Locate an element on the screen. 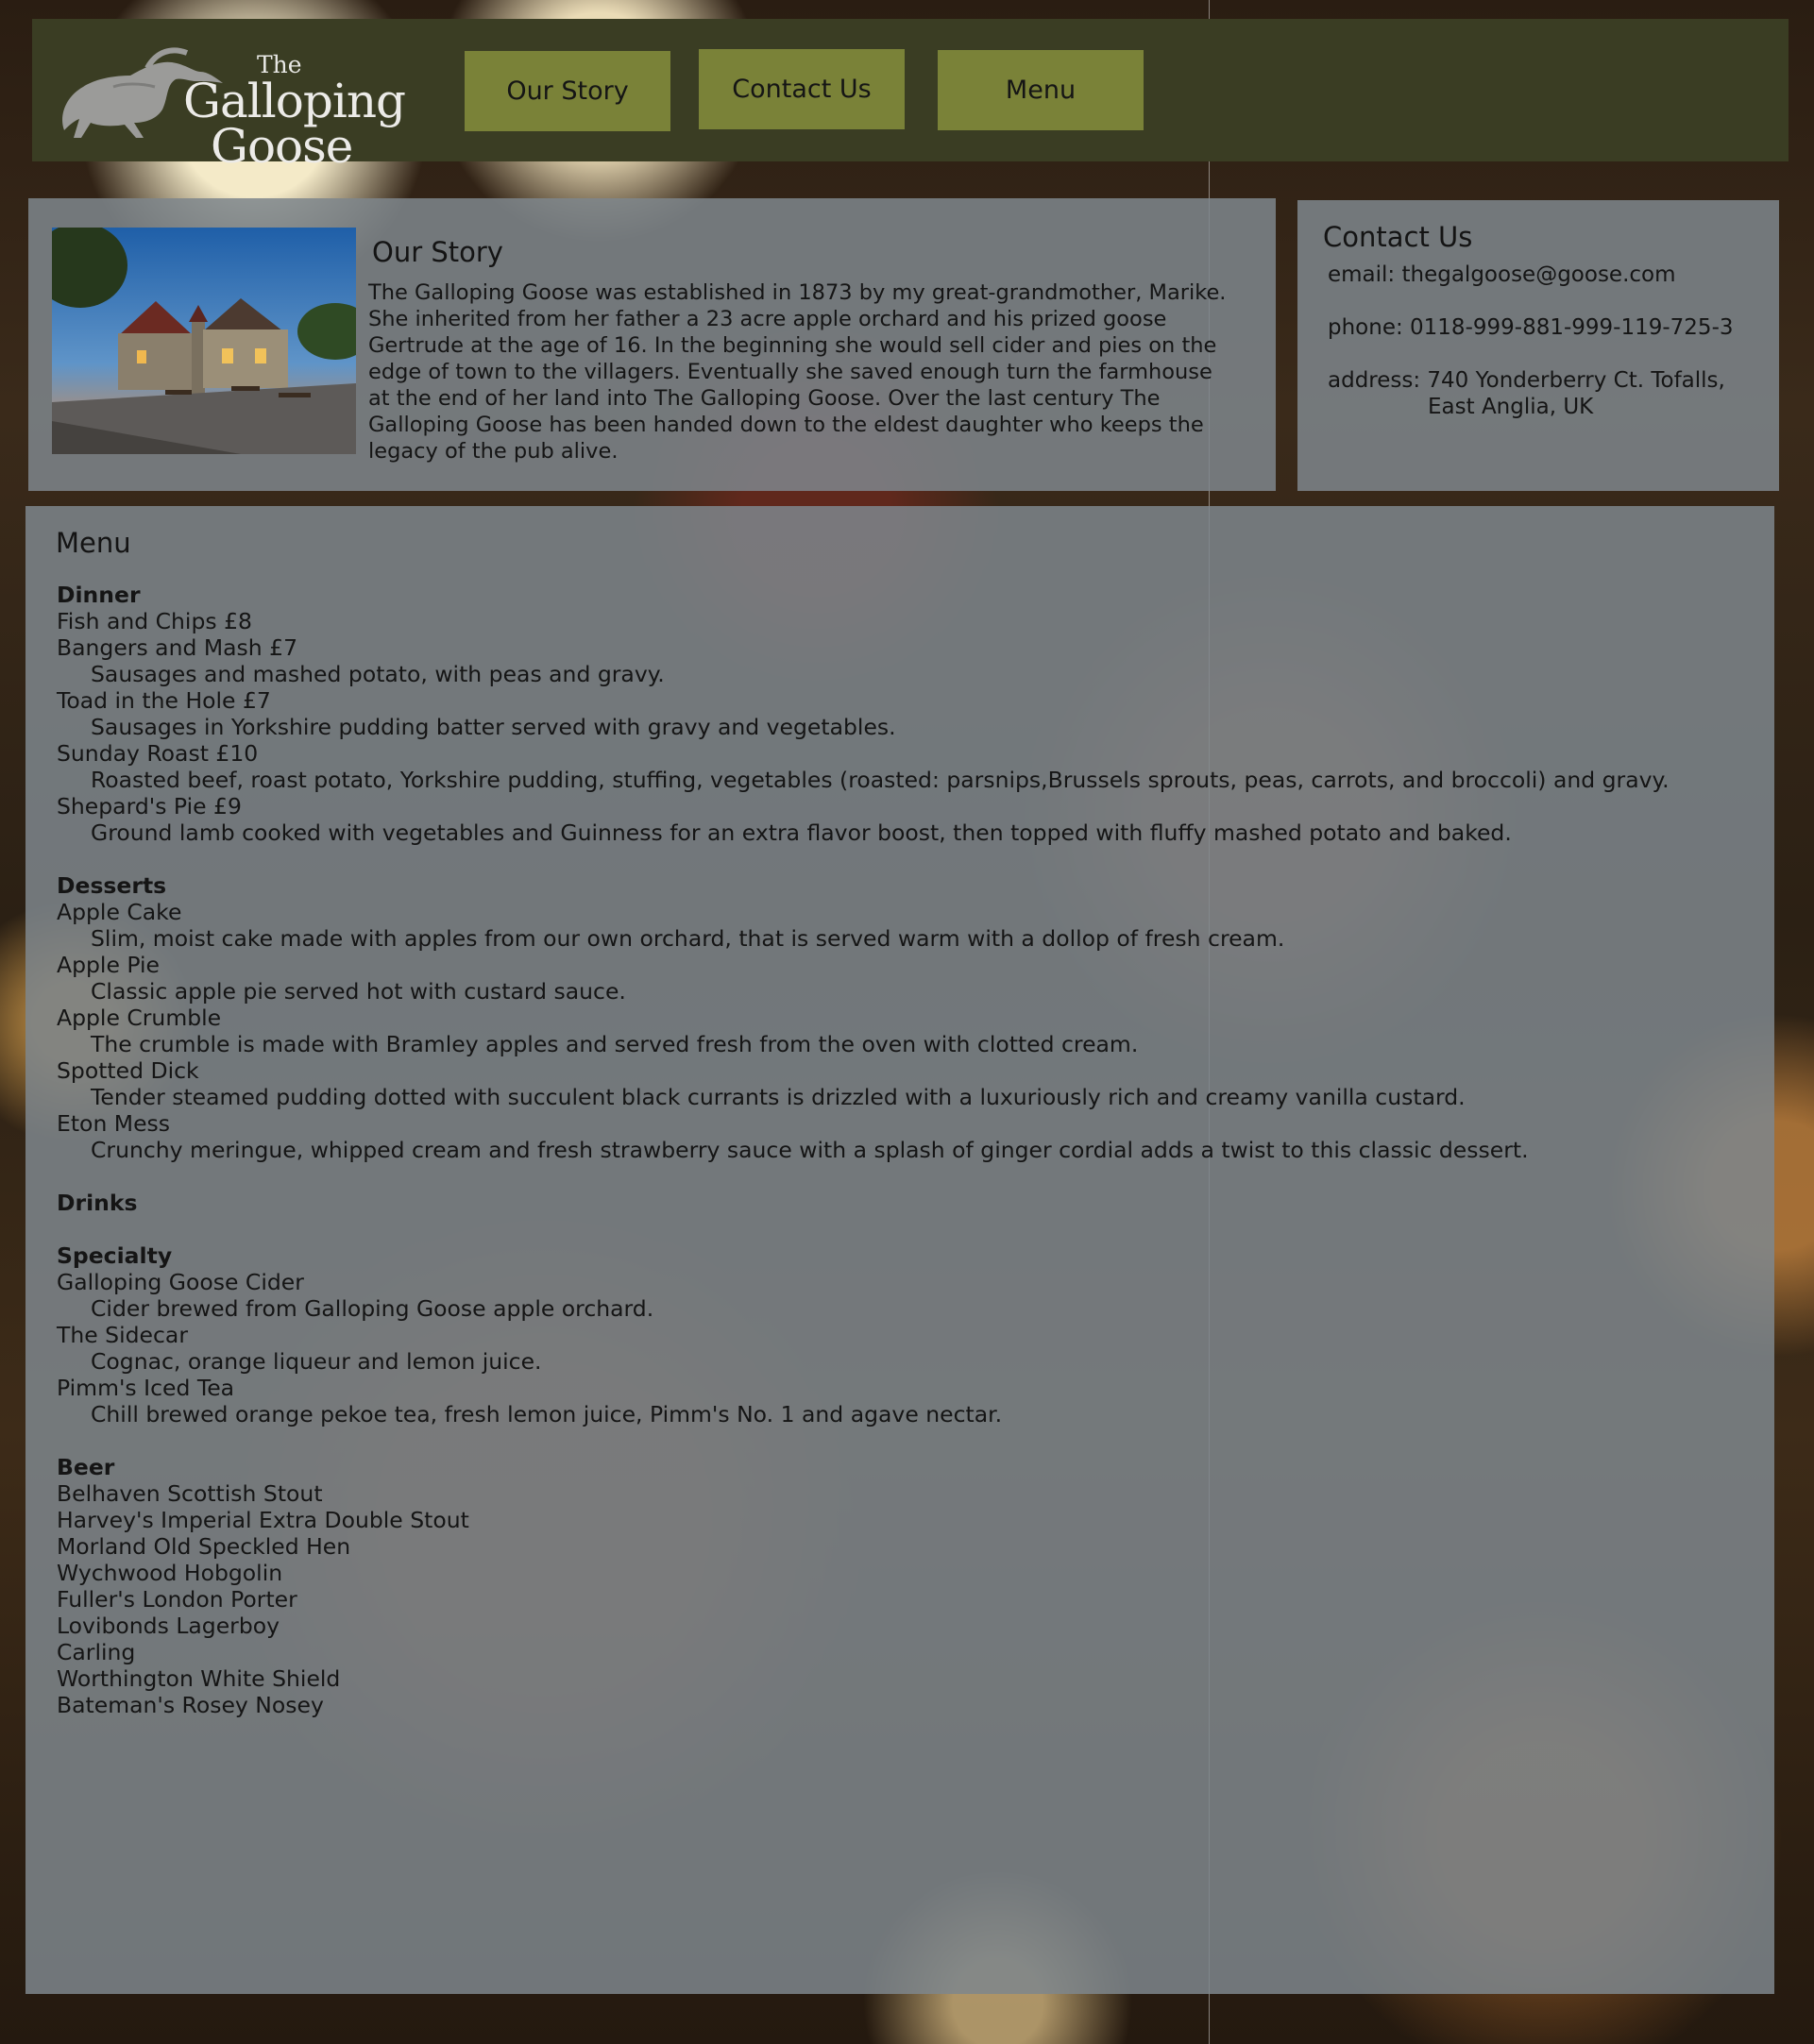 This screenshot has width=1814, height=2044. beer-heading: Beer is located at coordinates (86, 1467).